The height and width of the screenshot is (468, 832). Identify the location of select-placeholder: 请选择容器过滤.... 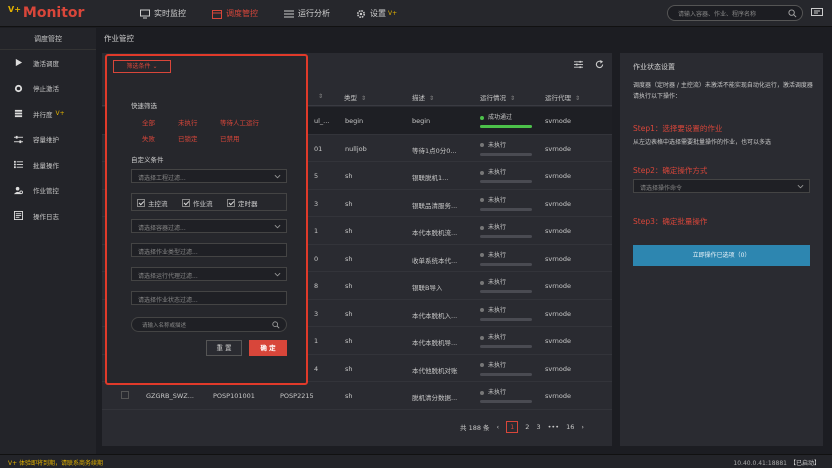
(162, 228).